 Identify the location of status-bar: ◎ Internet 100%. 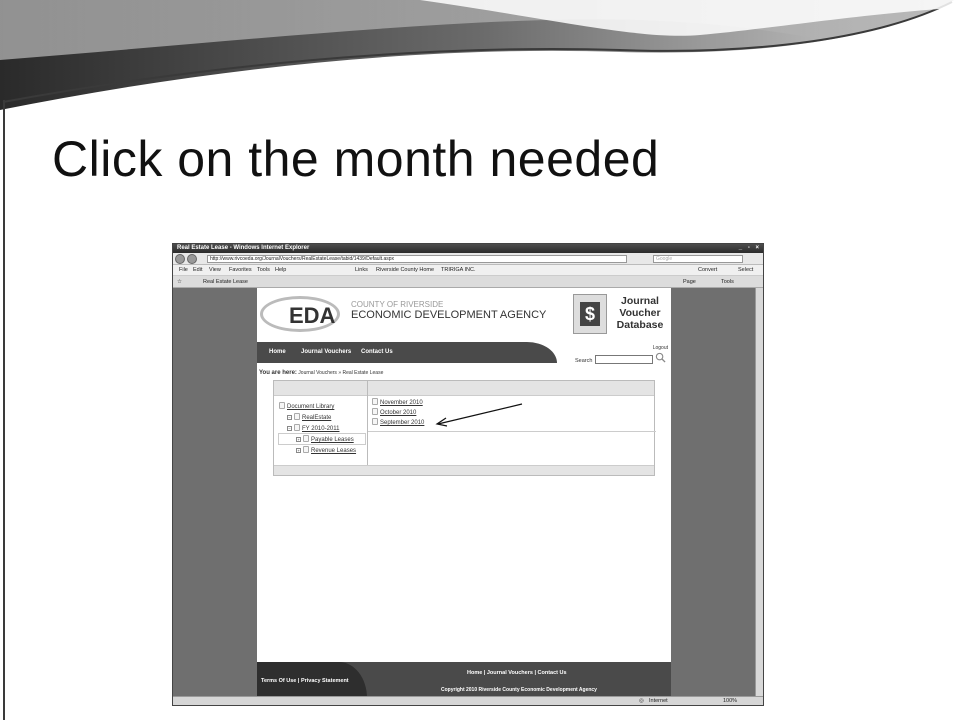
(468, 700).